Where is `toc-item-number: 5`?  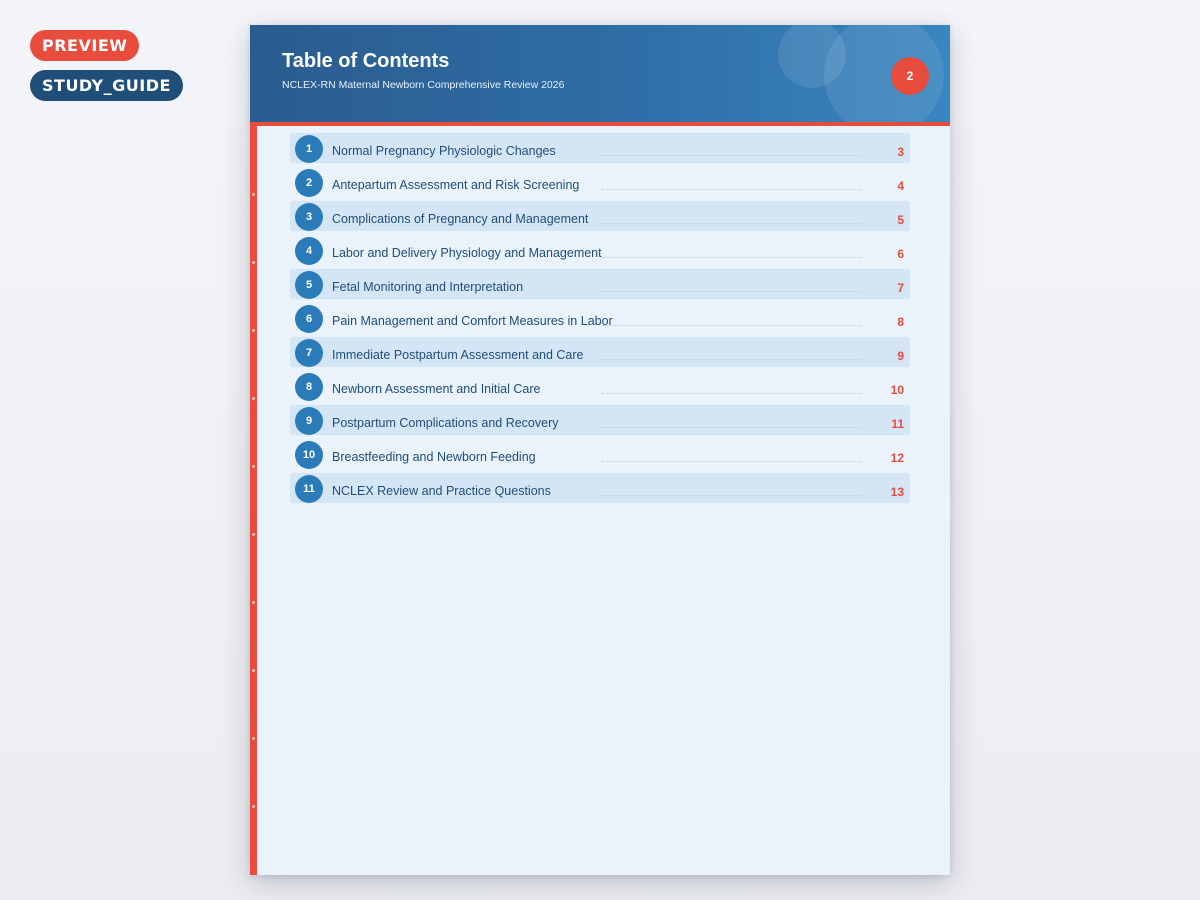 toc-item-number: 5 is located at coordinates (309, 285).